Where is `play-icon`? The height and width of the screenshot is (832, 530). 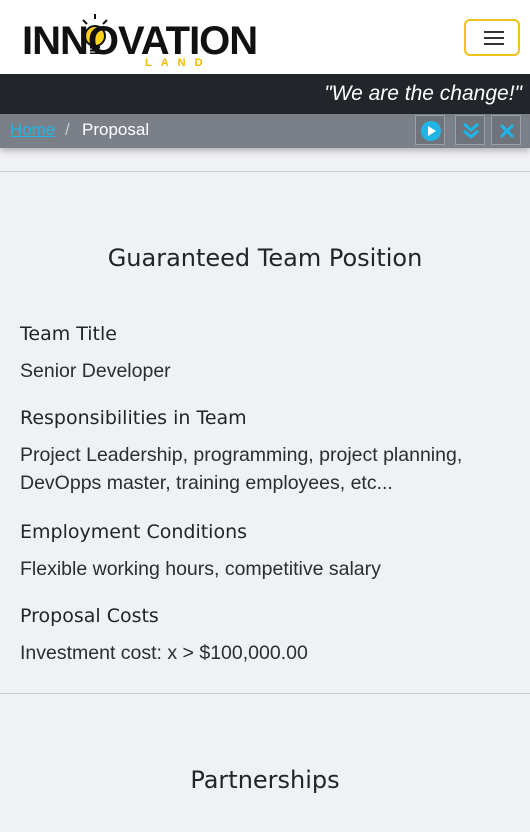
play-icon is located at coordinates (431, 131).